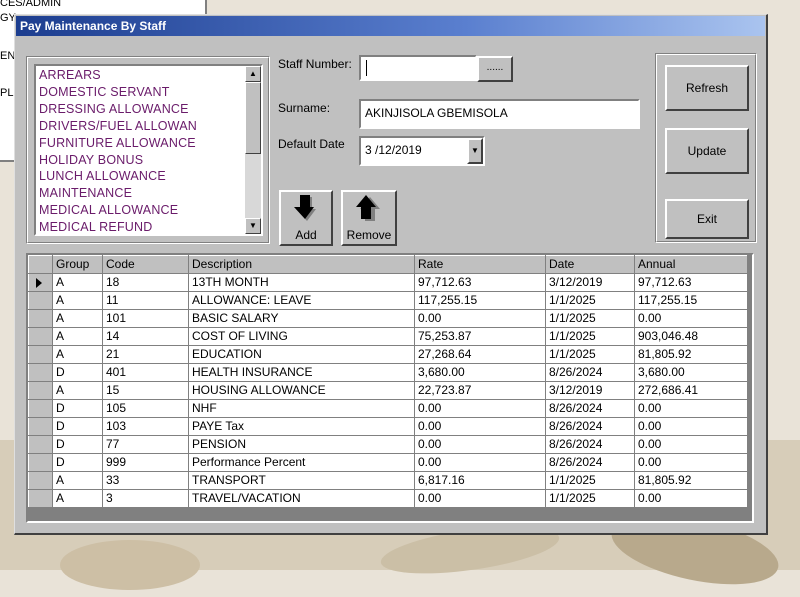 This screenshot has height=597, width=800. What do you see at coordinates (145, 318) in the screenshot?
I see `cell-code: 101` at bounding box center [145, 318].